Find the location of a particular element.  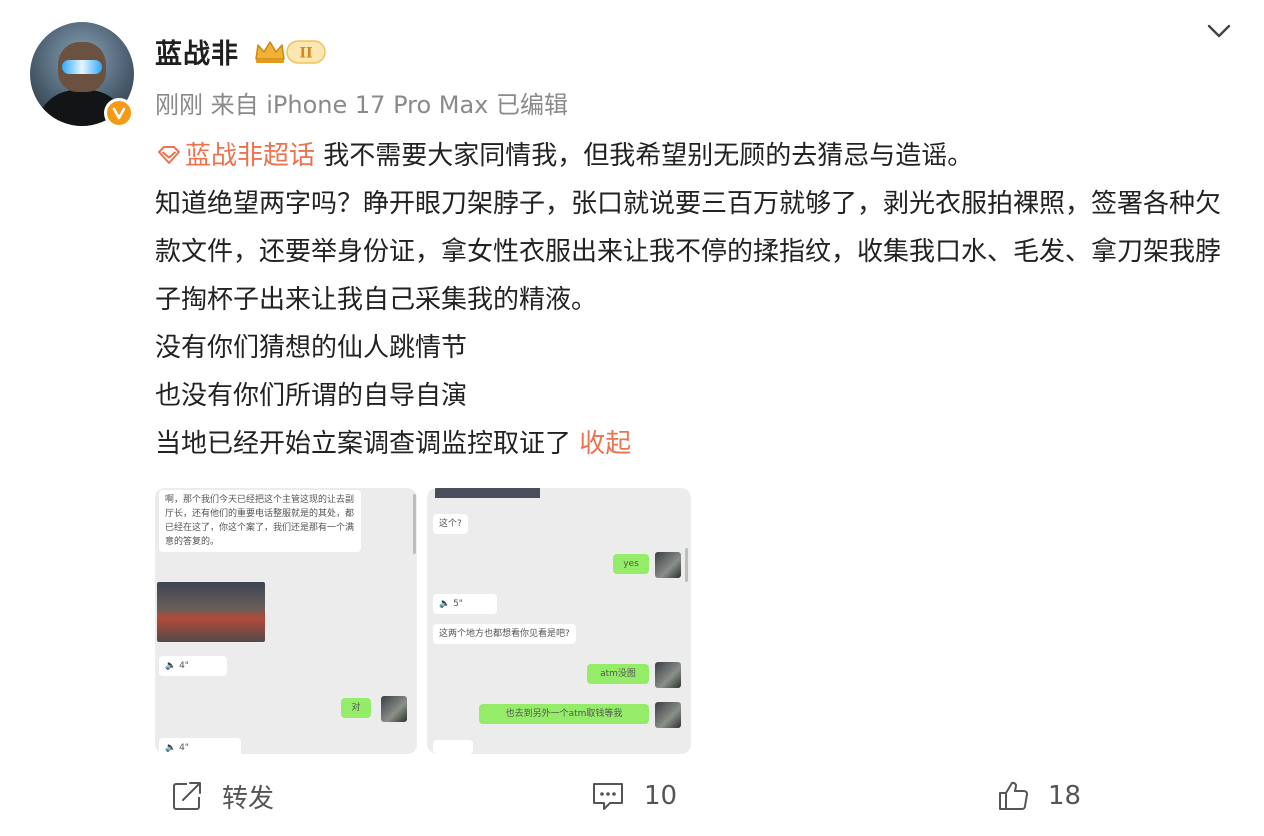

chat-message is located at coordinates (453, 747).